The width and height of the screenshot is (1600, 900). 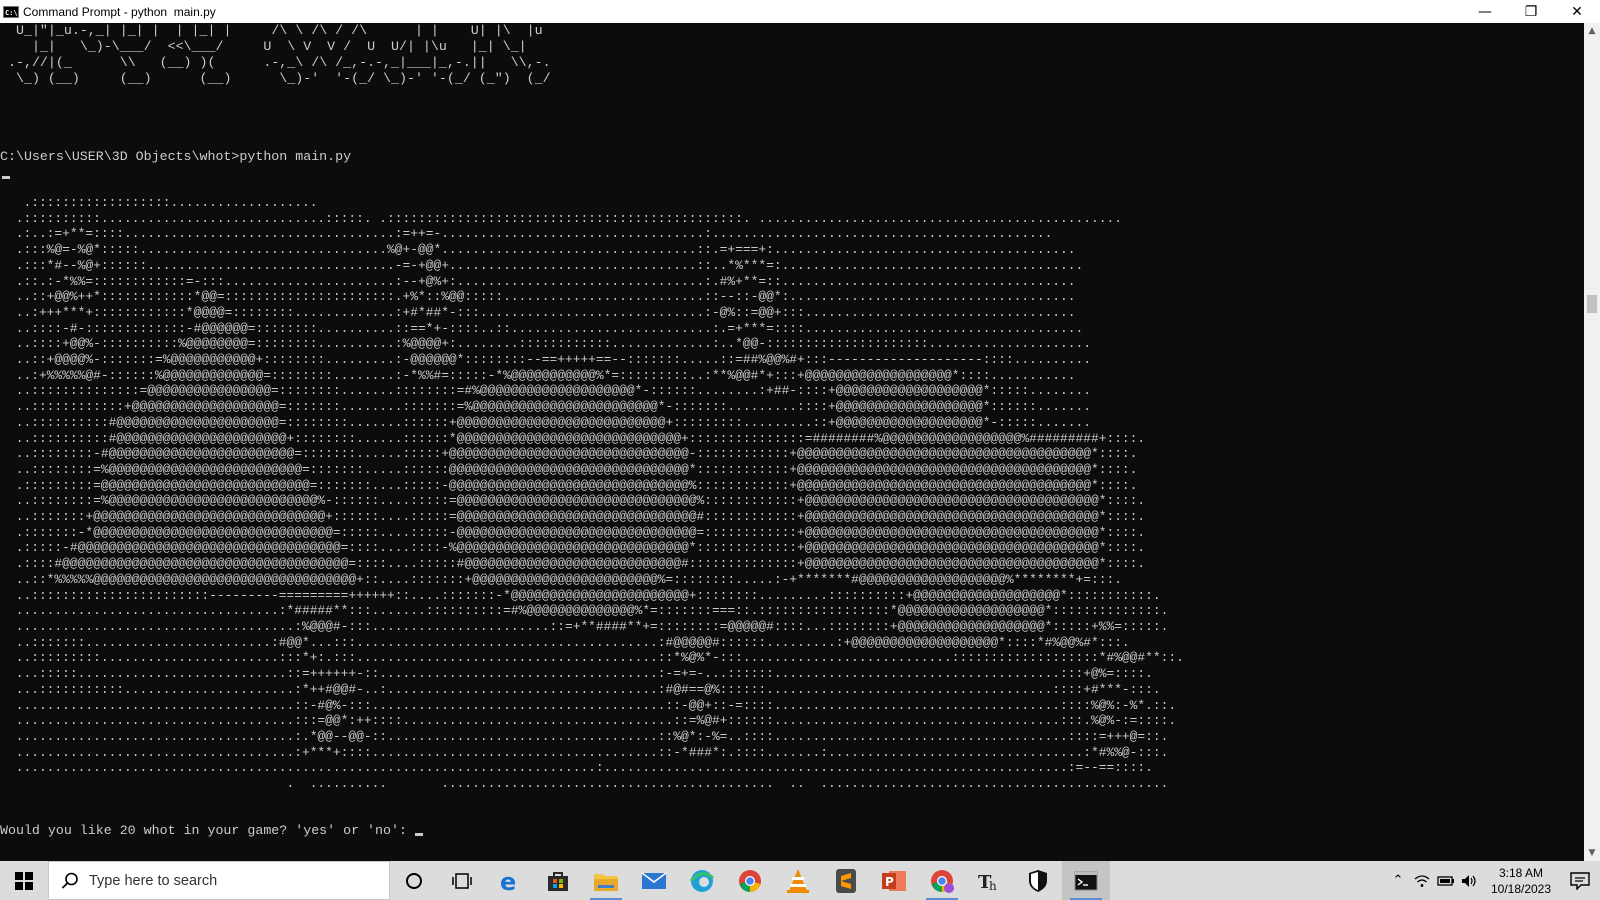 I want to click on cortana-button, so click(x=414, y=880).